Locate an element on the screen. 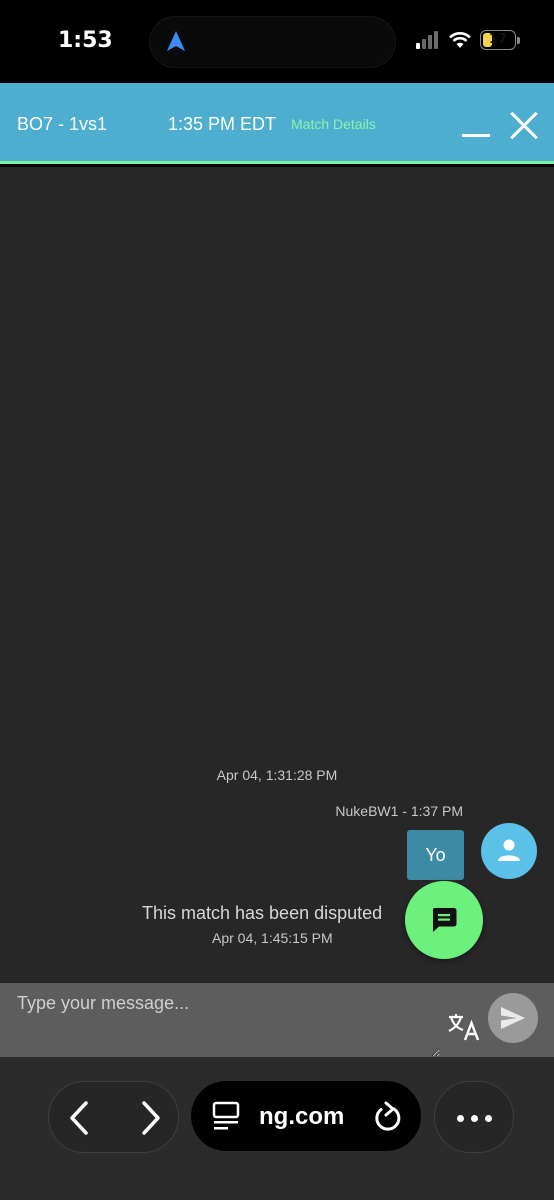 This screenshot has height=1200, width=554. avatar is located at coordinates (509, 851).